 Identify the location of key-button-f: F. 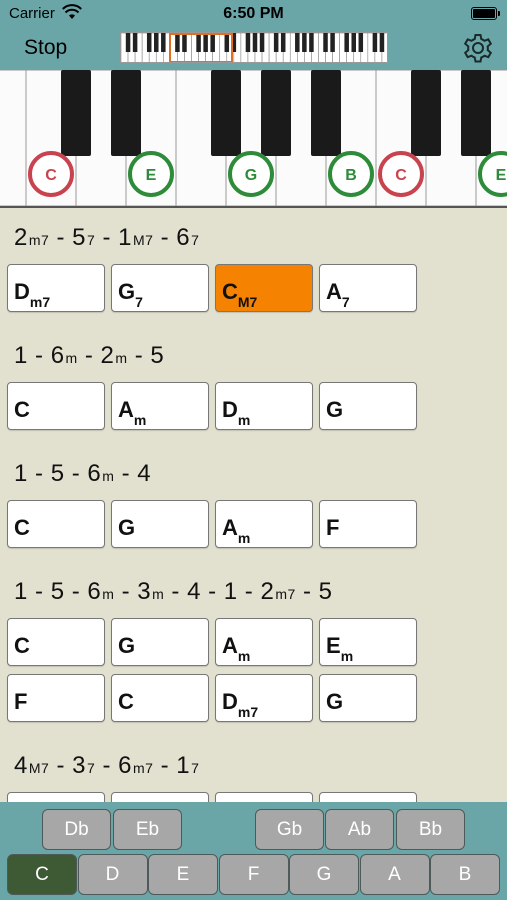
(253, 874).